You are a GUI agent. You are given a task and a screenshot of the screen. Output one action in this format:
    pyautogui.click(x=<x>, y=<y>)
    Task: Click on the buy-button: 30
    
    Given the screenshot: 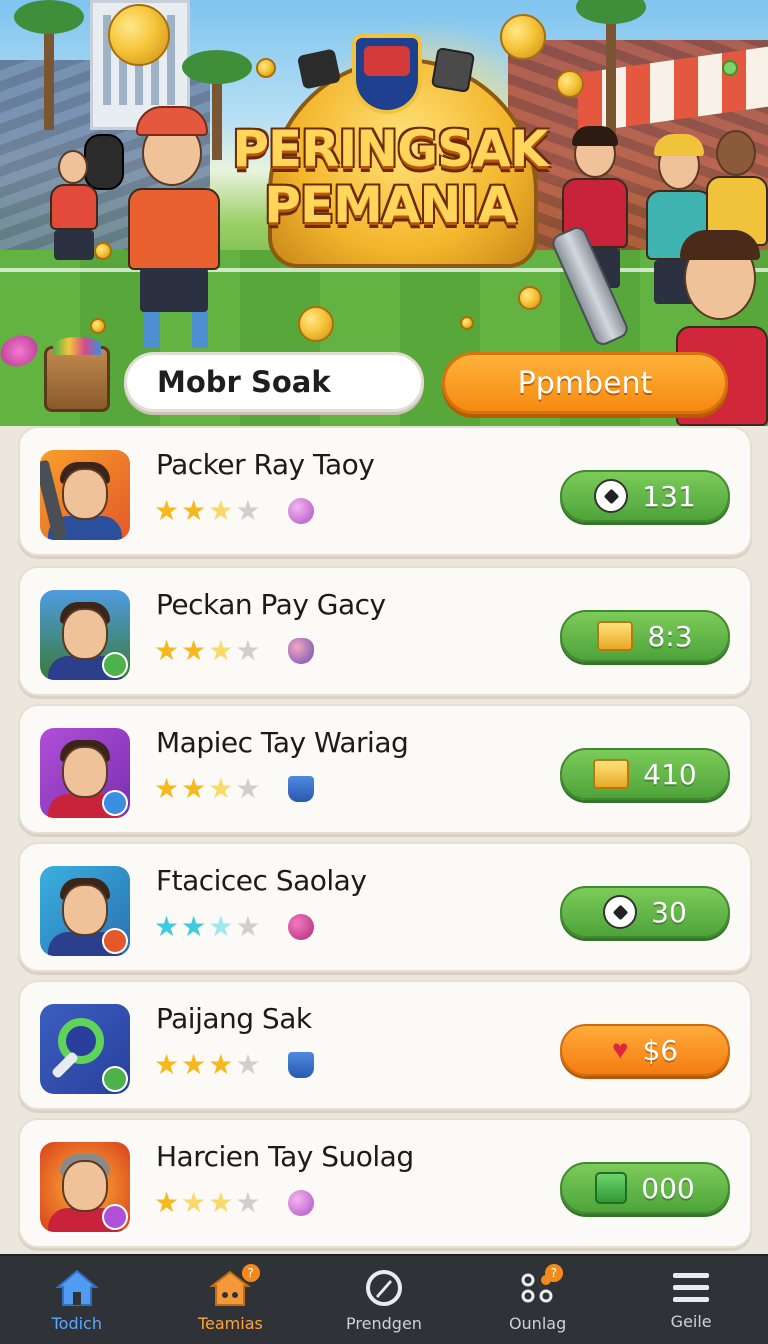 What is the action you would take?
    pyautogui.click(x=645, y=912)
    